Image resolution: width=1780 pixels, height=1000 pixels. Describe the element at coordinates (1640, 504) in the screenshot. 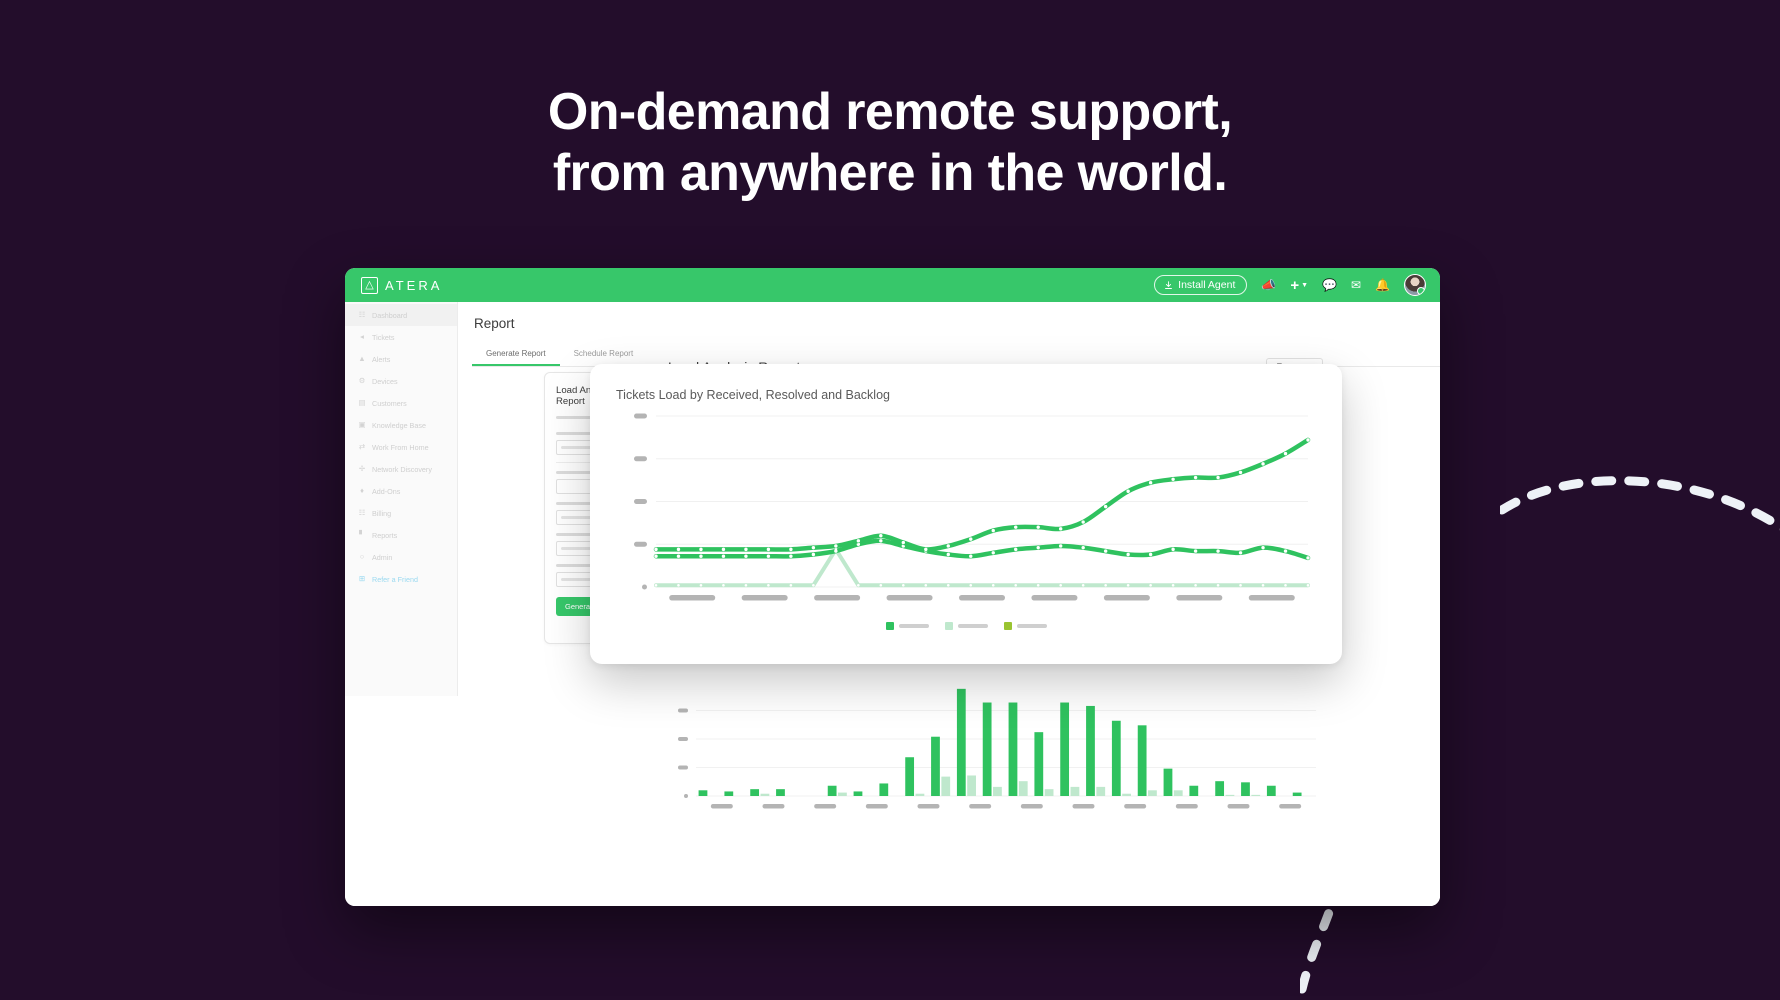

I see `dashed-curve-right-decoration` at that location.